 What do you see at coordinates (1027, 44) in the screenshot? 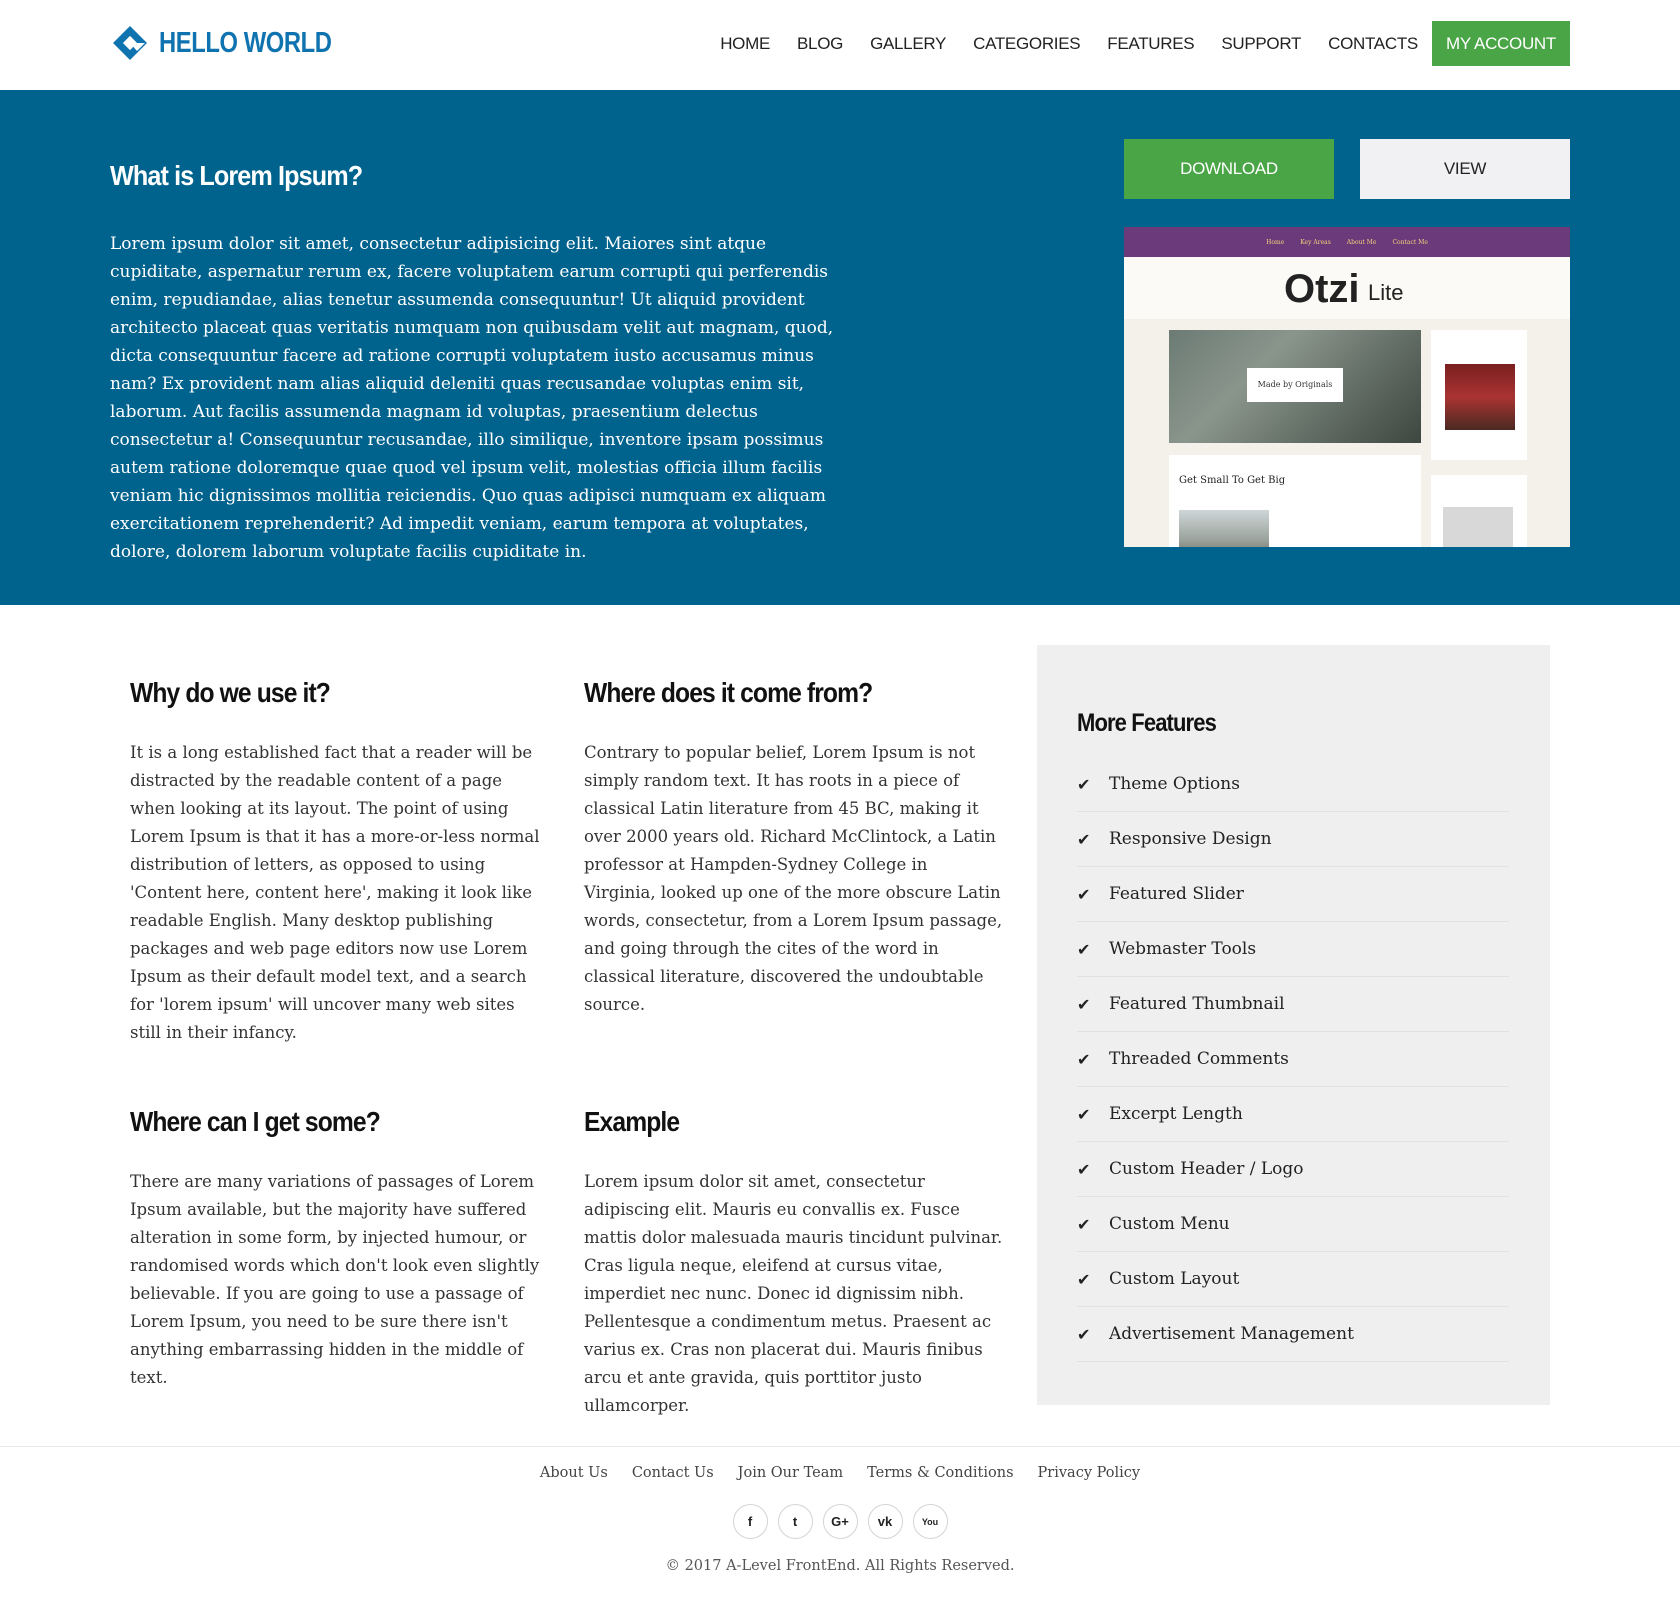
I see `nav-categories: CATEGORIES` at bounding box center [1027, 44].